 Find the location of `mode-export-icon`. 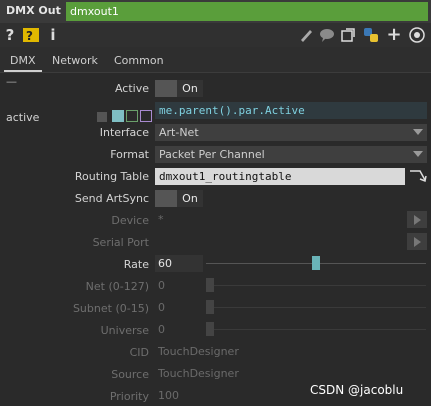

mode-export-icon is located at coordinates (132, 116).